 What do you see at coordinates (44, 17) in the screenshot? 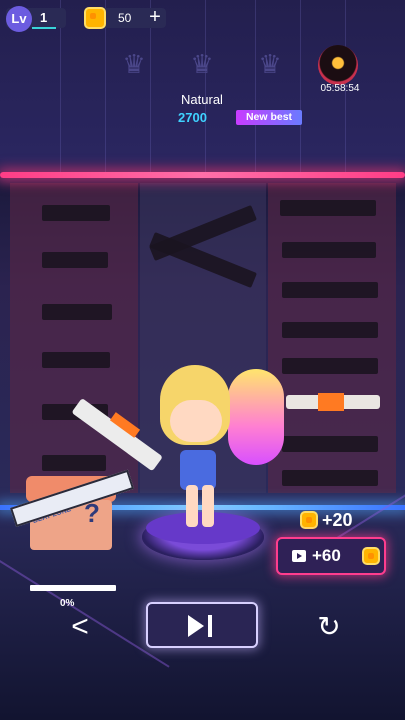
I see `level-number: 1` at bounding box center [44, 17].